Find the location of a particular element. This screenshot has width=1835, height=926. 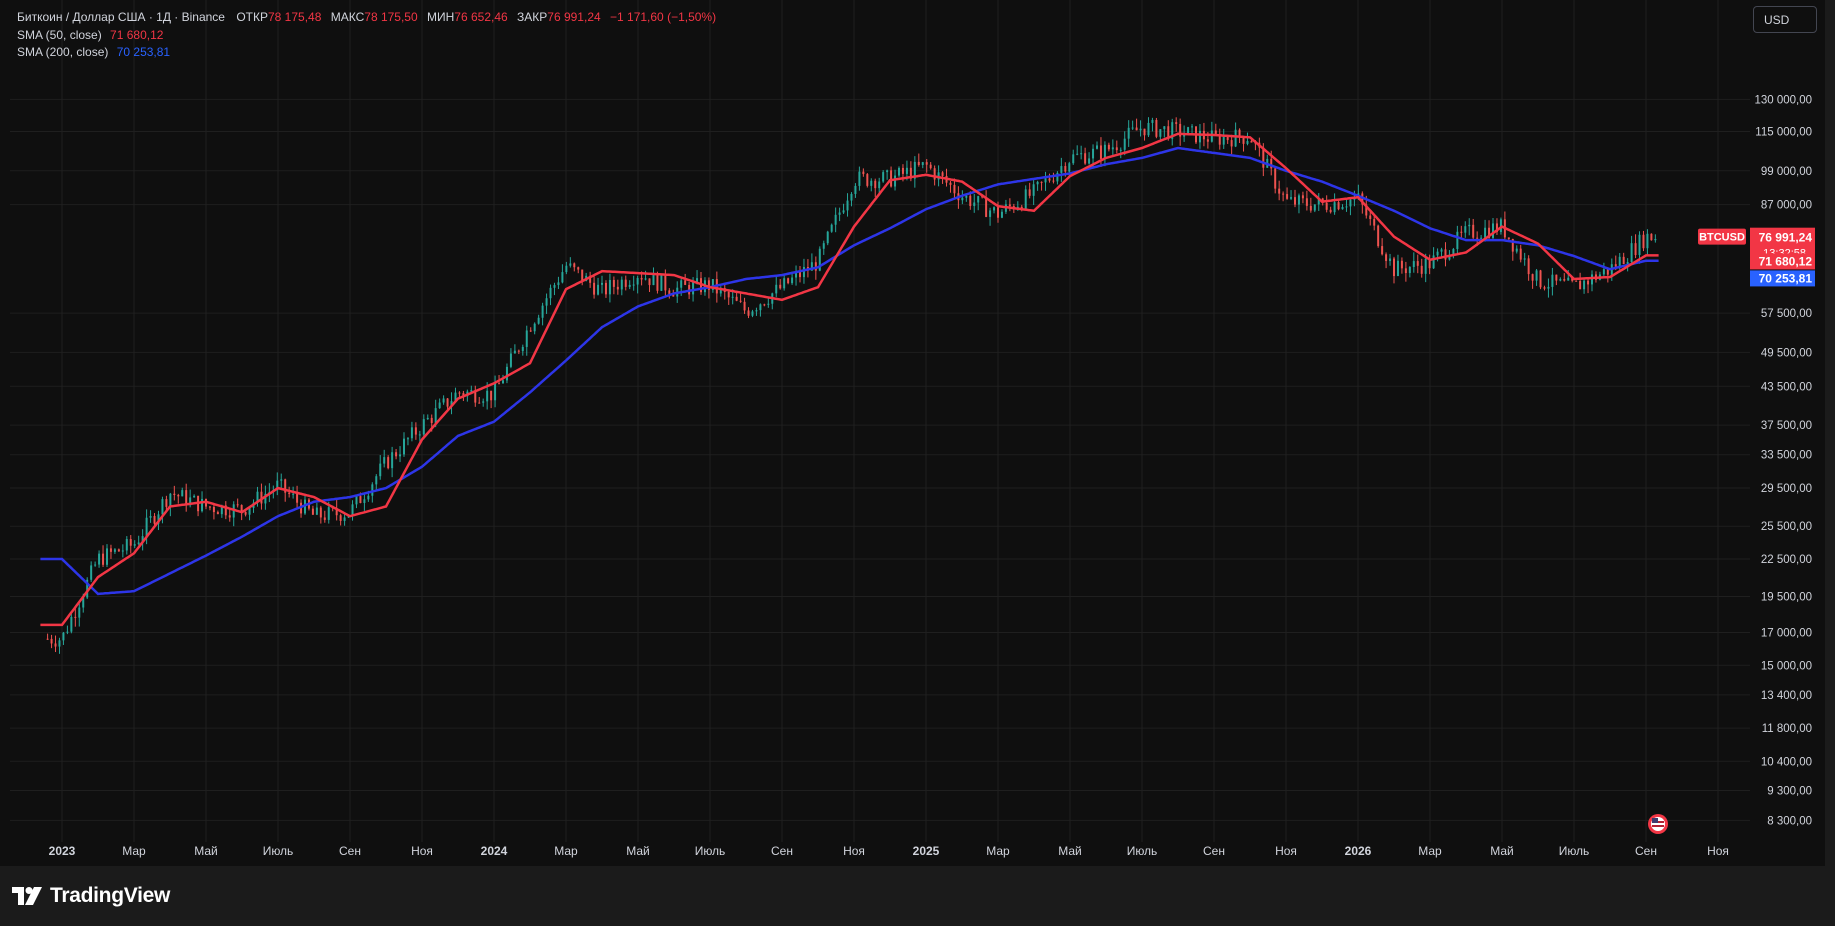

time-tick-label: Ноя is located at coordinates (422, 851).